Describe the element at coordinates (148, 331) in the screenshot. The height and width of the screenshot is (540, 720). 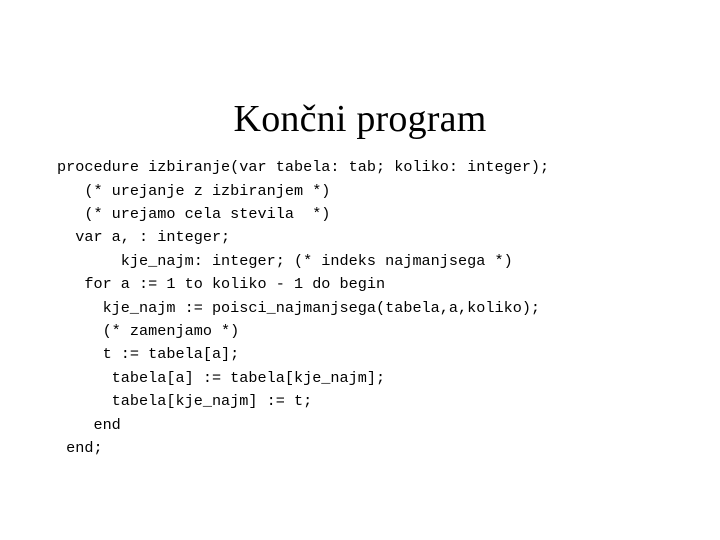
I see `code-line: (* zamenjamo *)` at that location.